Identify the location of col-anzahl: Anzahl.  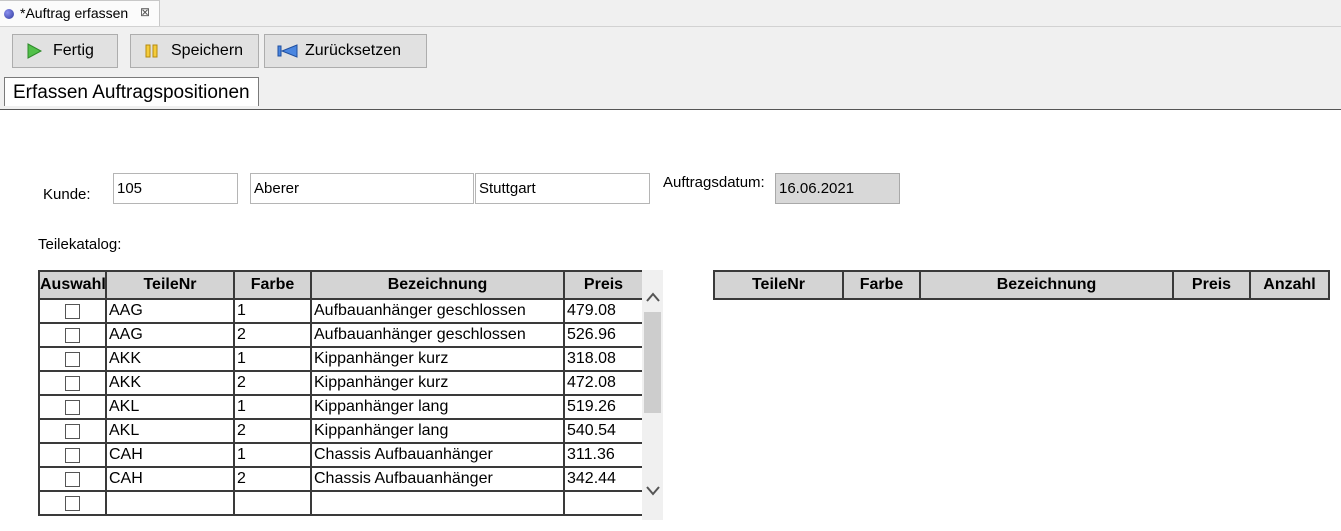
(1289, 285).